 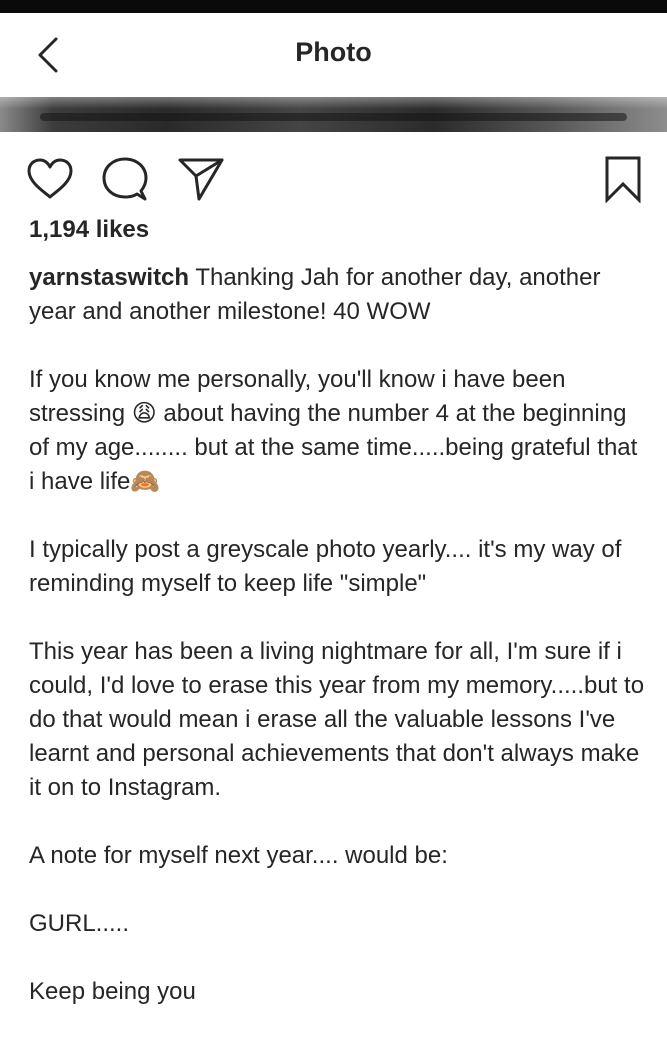 I want to click on post-photo, so click(x=333, y=114).